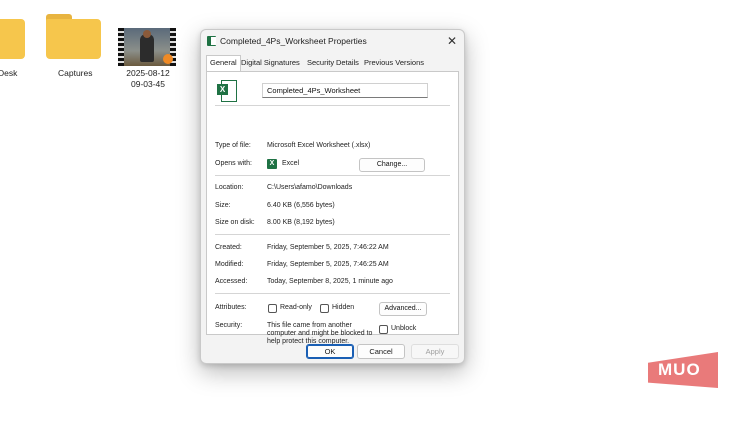 Image resolution: width=750 pixels, height=422 pixels. Describe the element at coordinates (75, 73) in the screenshot. I see `desktop-label-captures: Captures` at that location.